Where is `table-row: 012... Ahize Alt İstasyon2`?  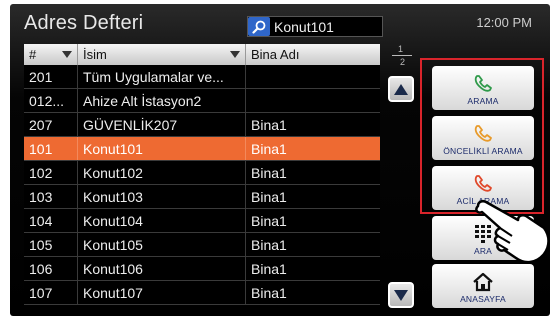 table-row: 012... Ahize Alt İstasyon2 is located at coordinates (202, 101).